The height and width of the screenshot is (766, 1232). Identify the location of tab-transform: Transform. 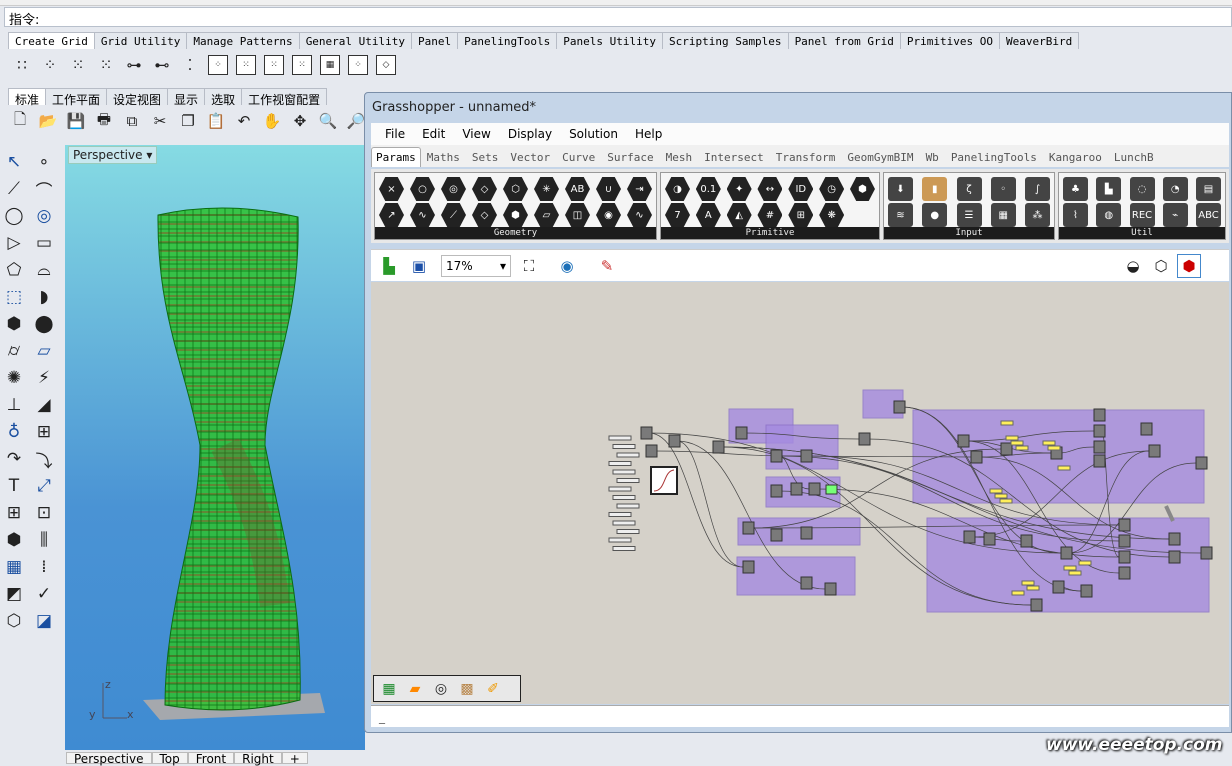
(806, 159).